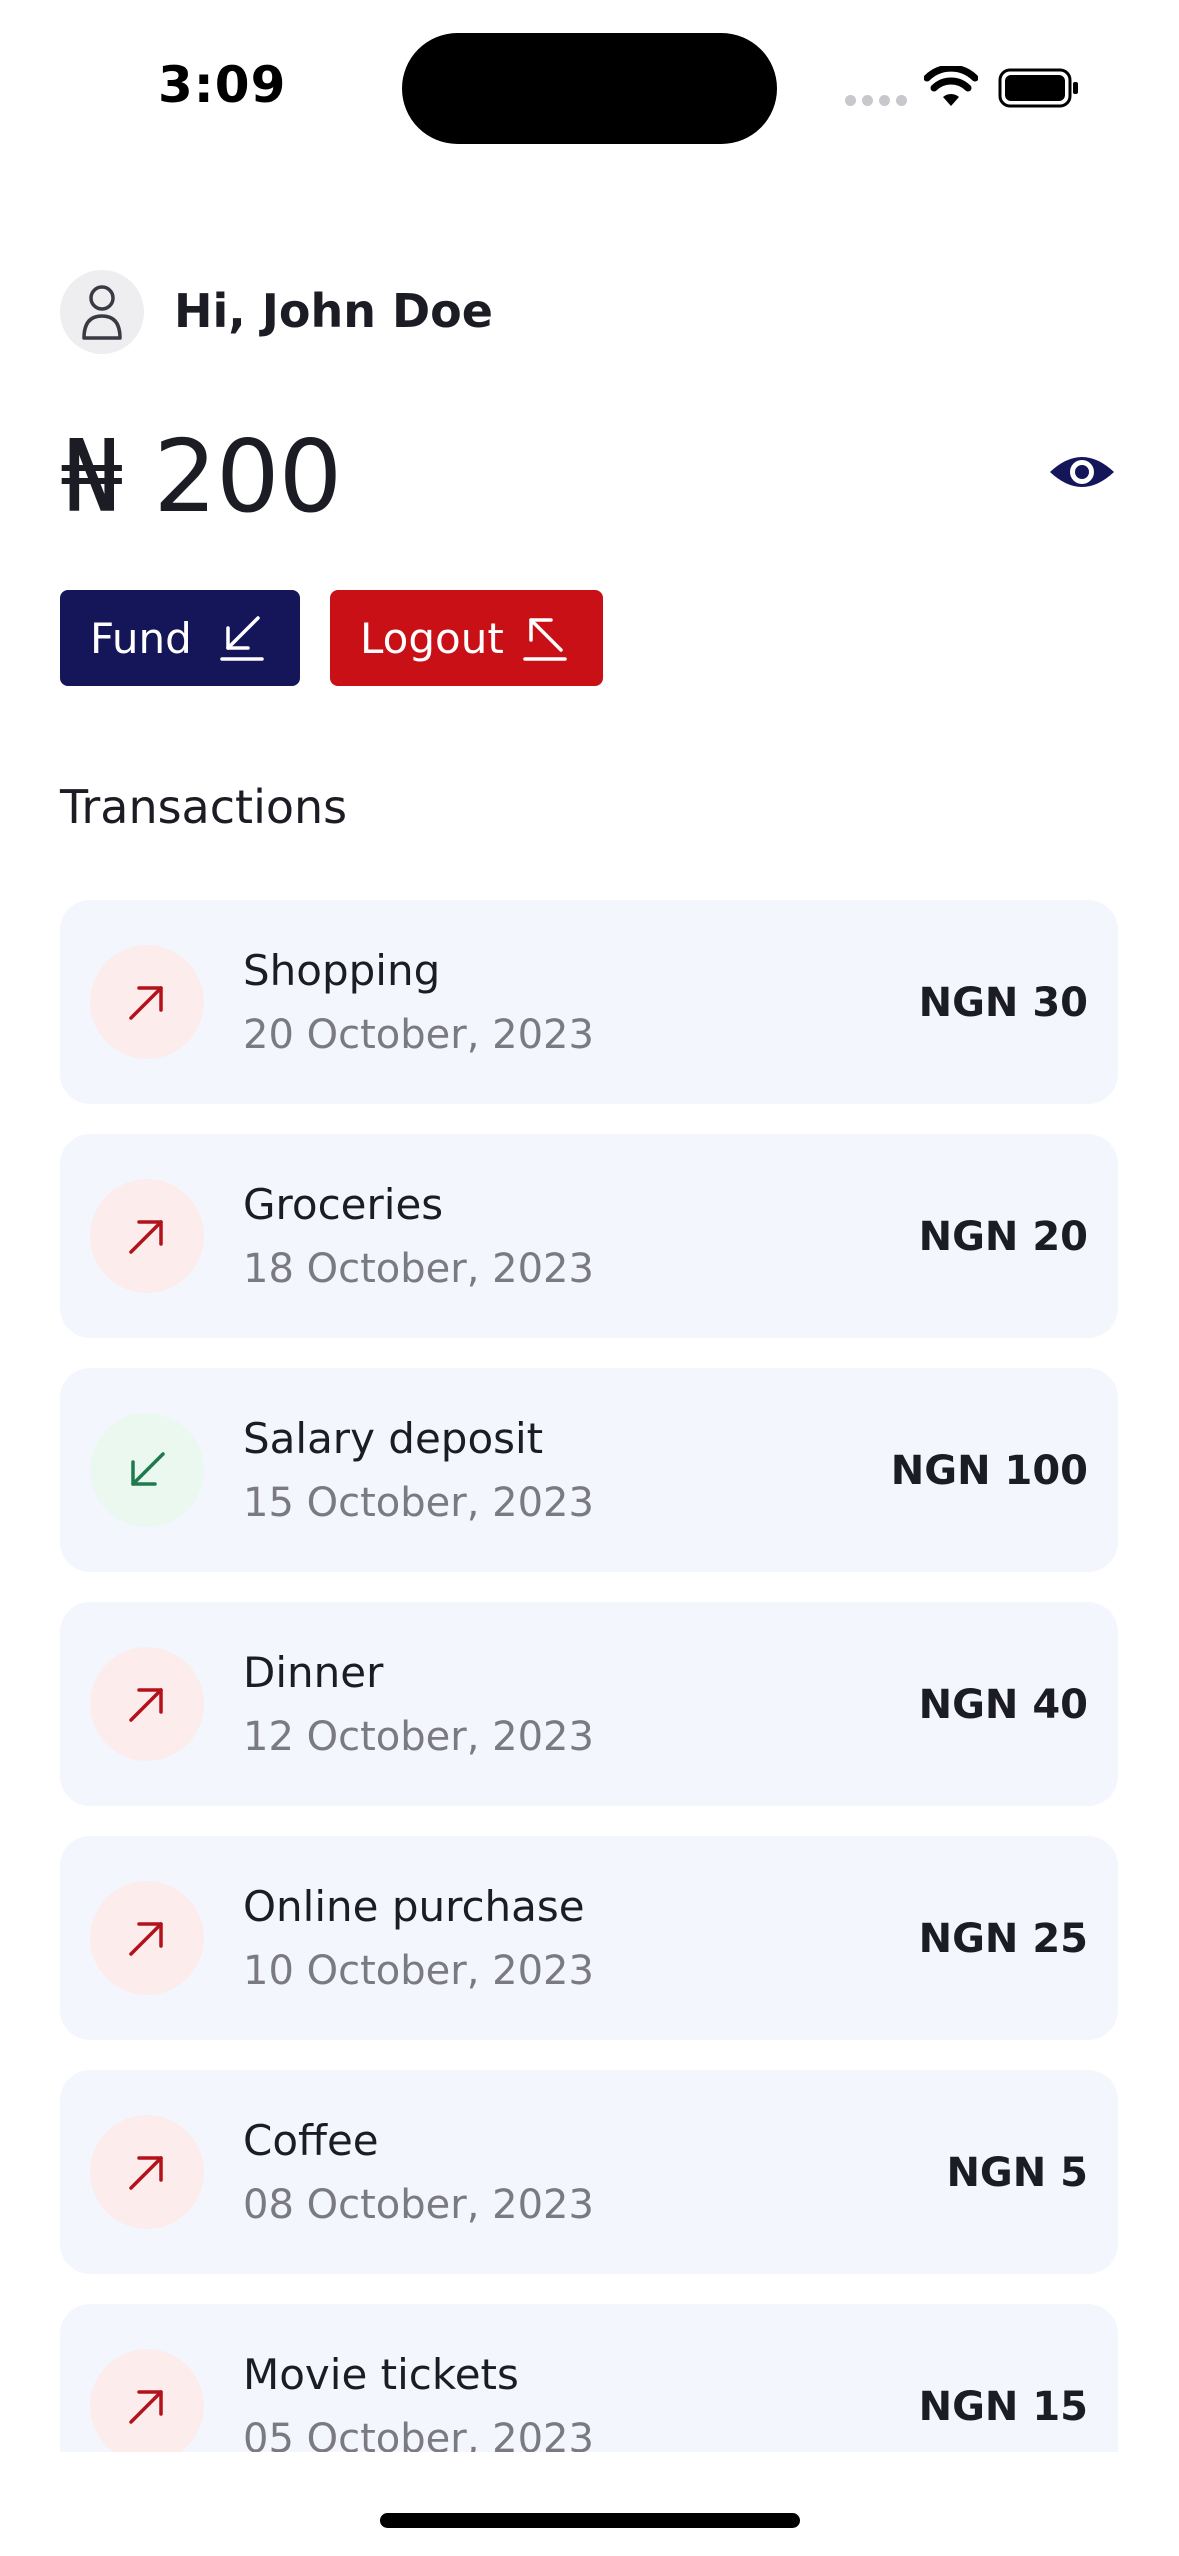 The width and height of the screenshot is (1179, 2556). Describe the element at coordinates (418, 1737) in the screenshot. I see `transaction-date: 12 October, 2023` at that location.